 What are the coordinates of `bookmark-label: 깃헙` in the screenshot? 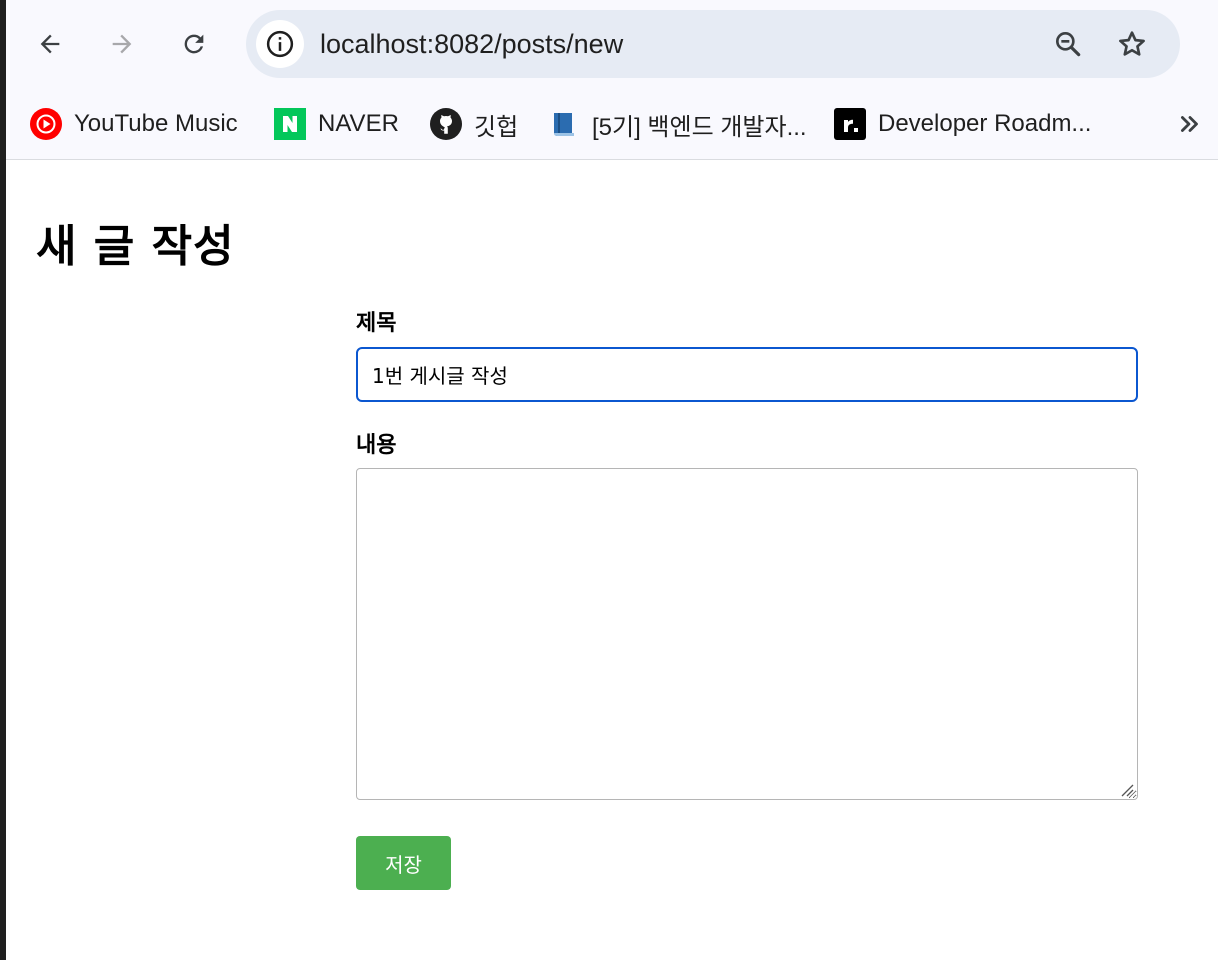 It's located at (496, 127).